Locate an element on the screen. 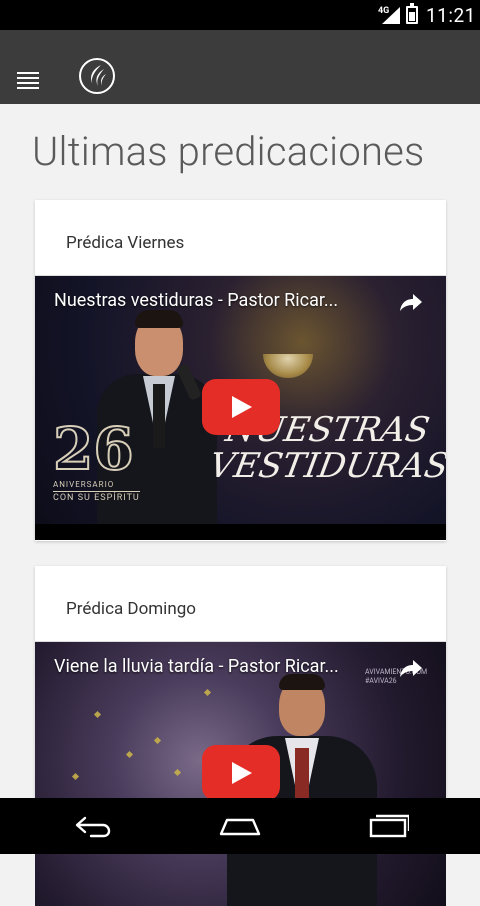 This screenshot has height=906, width=480. recents-icon is located at coordinates (388, 826).